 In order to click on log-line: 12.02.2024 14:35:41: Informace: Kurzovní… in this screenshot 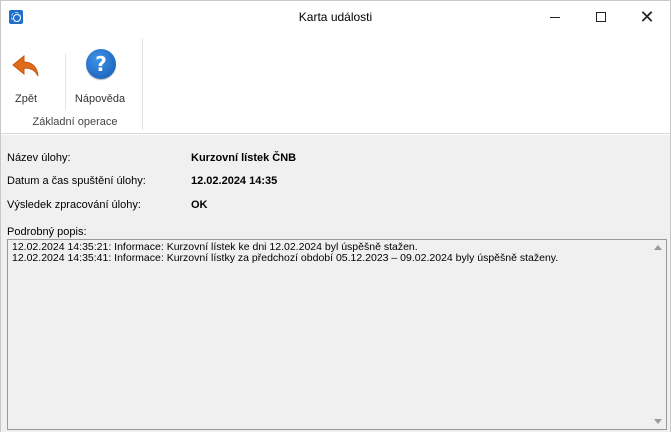, I will do `click(285, 258)`.